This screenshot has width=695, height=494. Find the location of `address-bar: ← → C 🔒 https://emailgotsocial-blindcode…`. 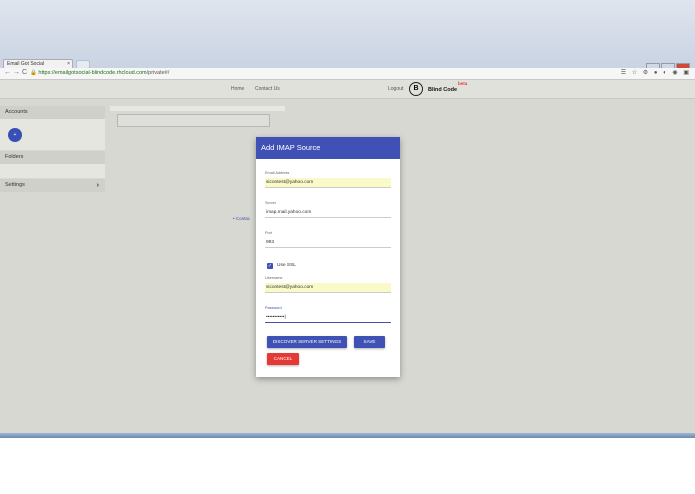

address-bar: ← → C 🔒 https://emailgotsocial-blindcode… is located at coordinates (347, 74).